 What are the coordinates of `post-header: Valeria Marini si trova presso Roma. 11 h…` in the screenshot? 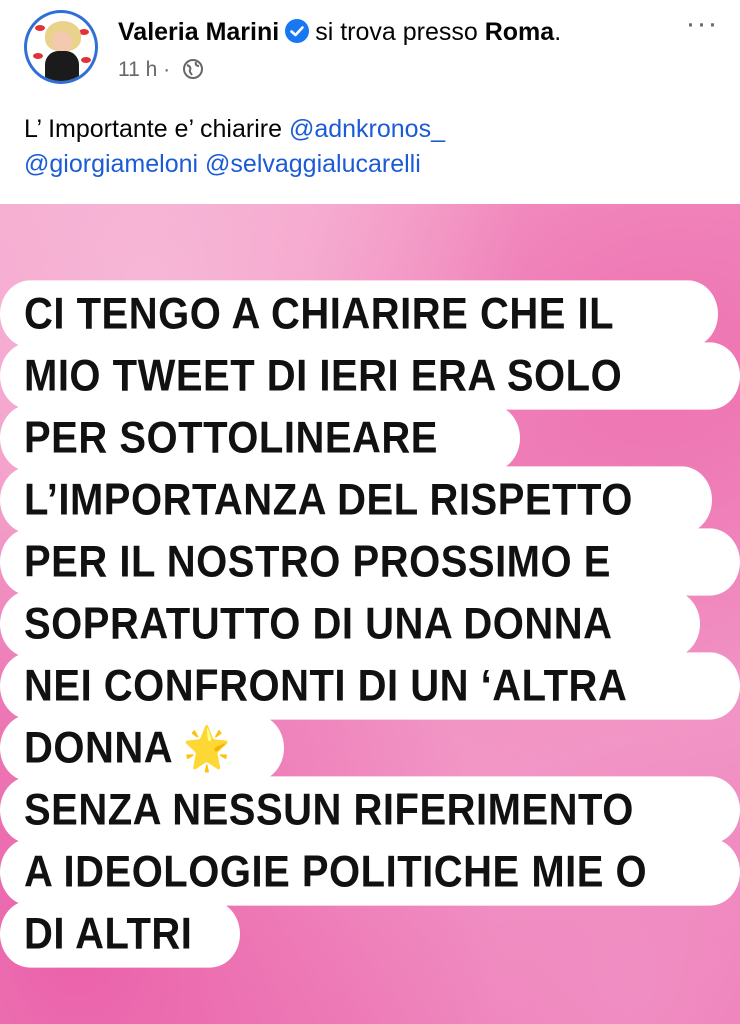 It's located at (370, 50).